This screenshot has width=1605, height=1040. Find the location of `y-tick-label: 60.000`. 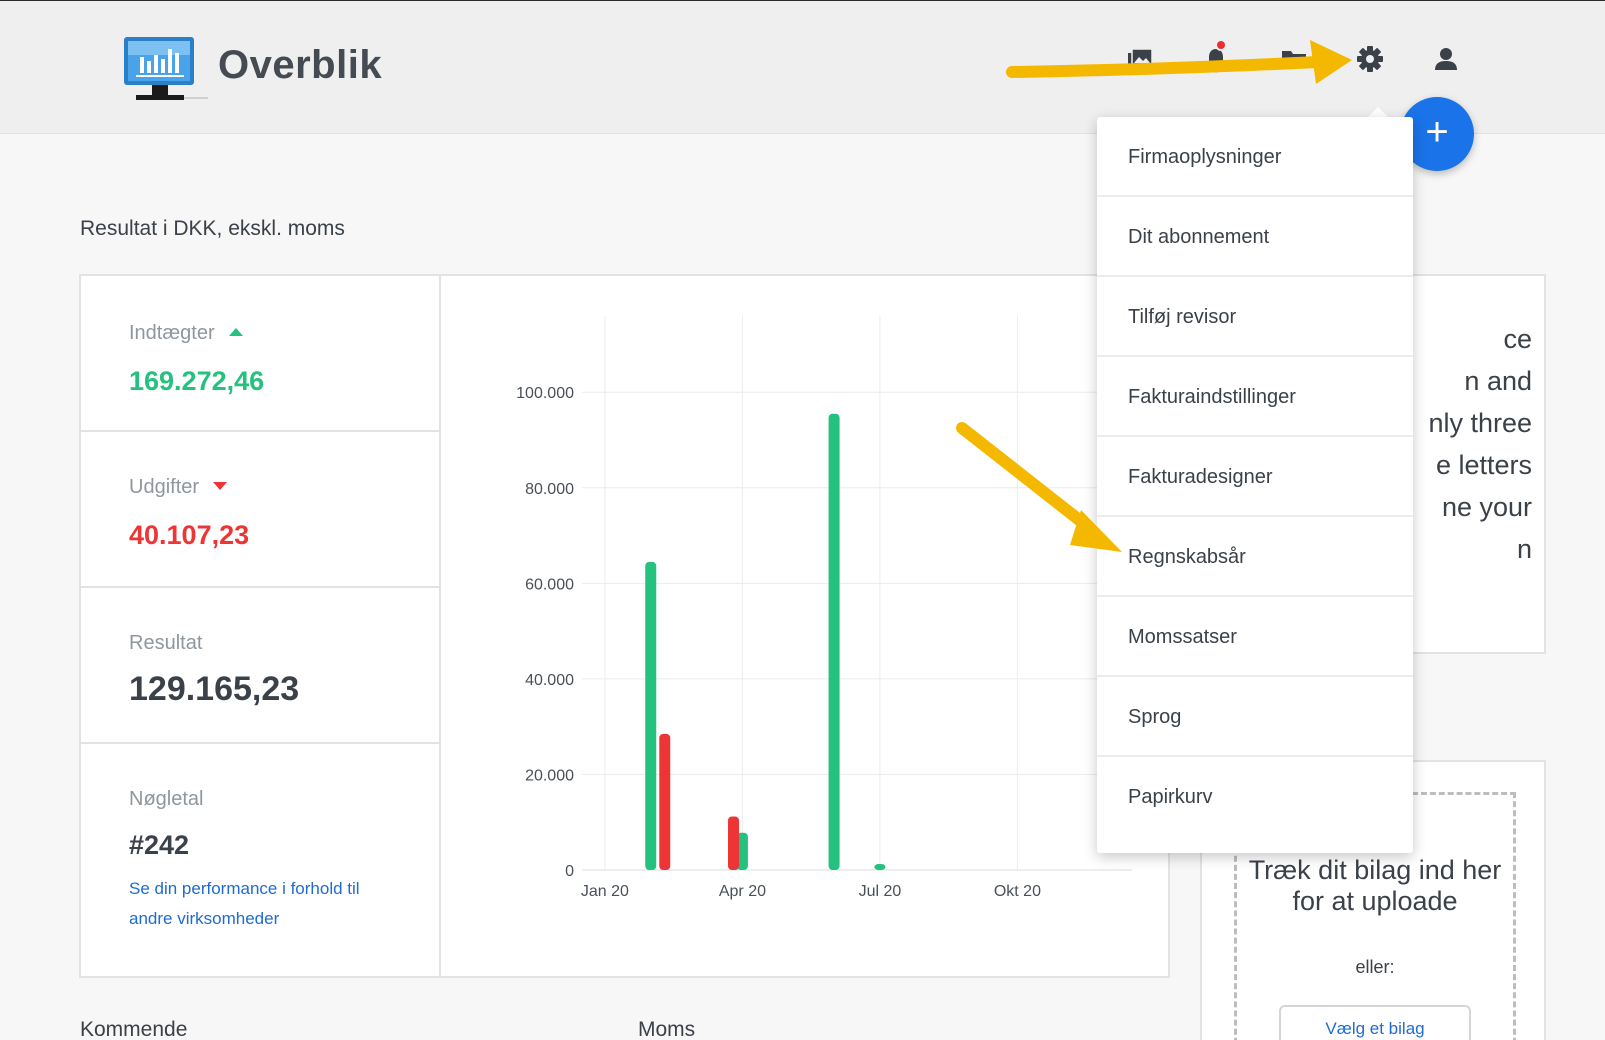

y-tick-label: 60.000 is located at coordinates (549, 584).